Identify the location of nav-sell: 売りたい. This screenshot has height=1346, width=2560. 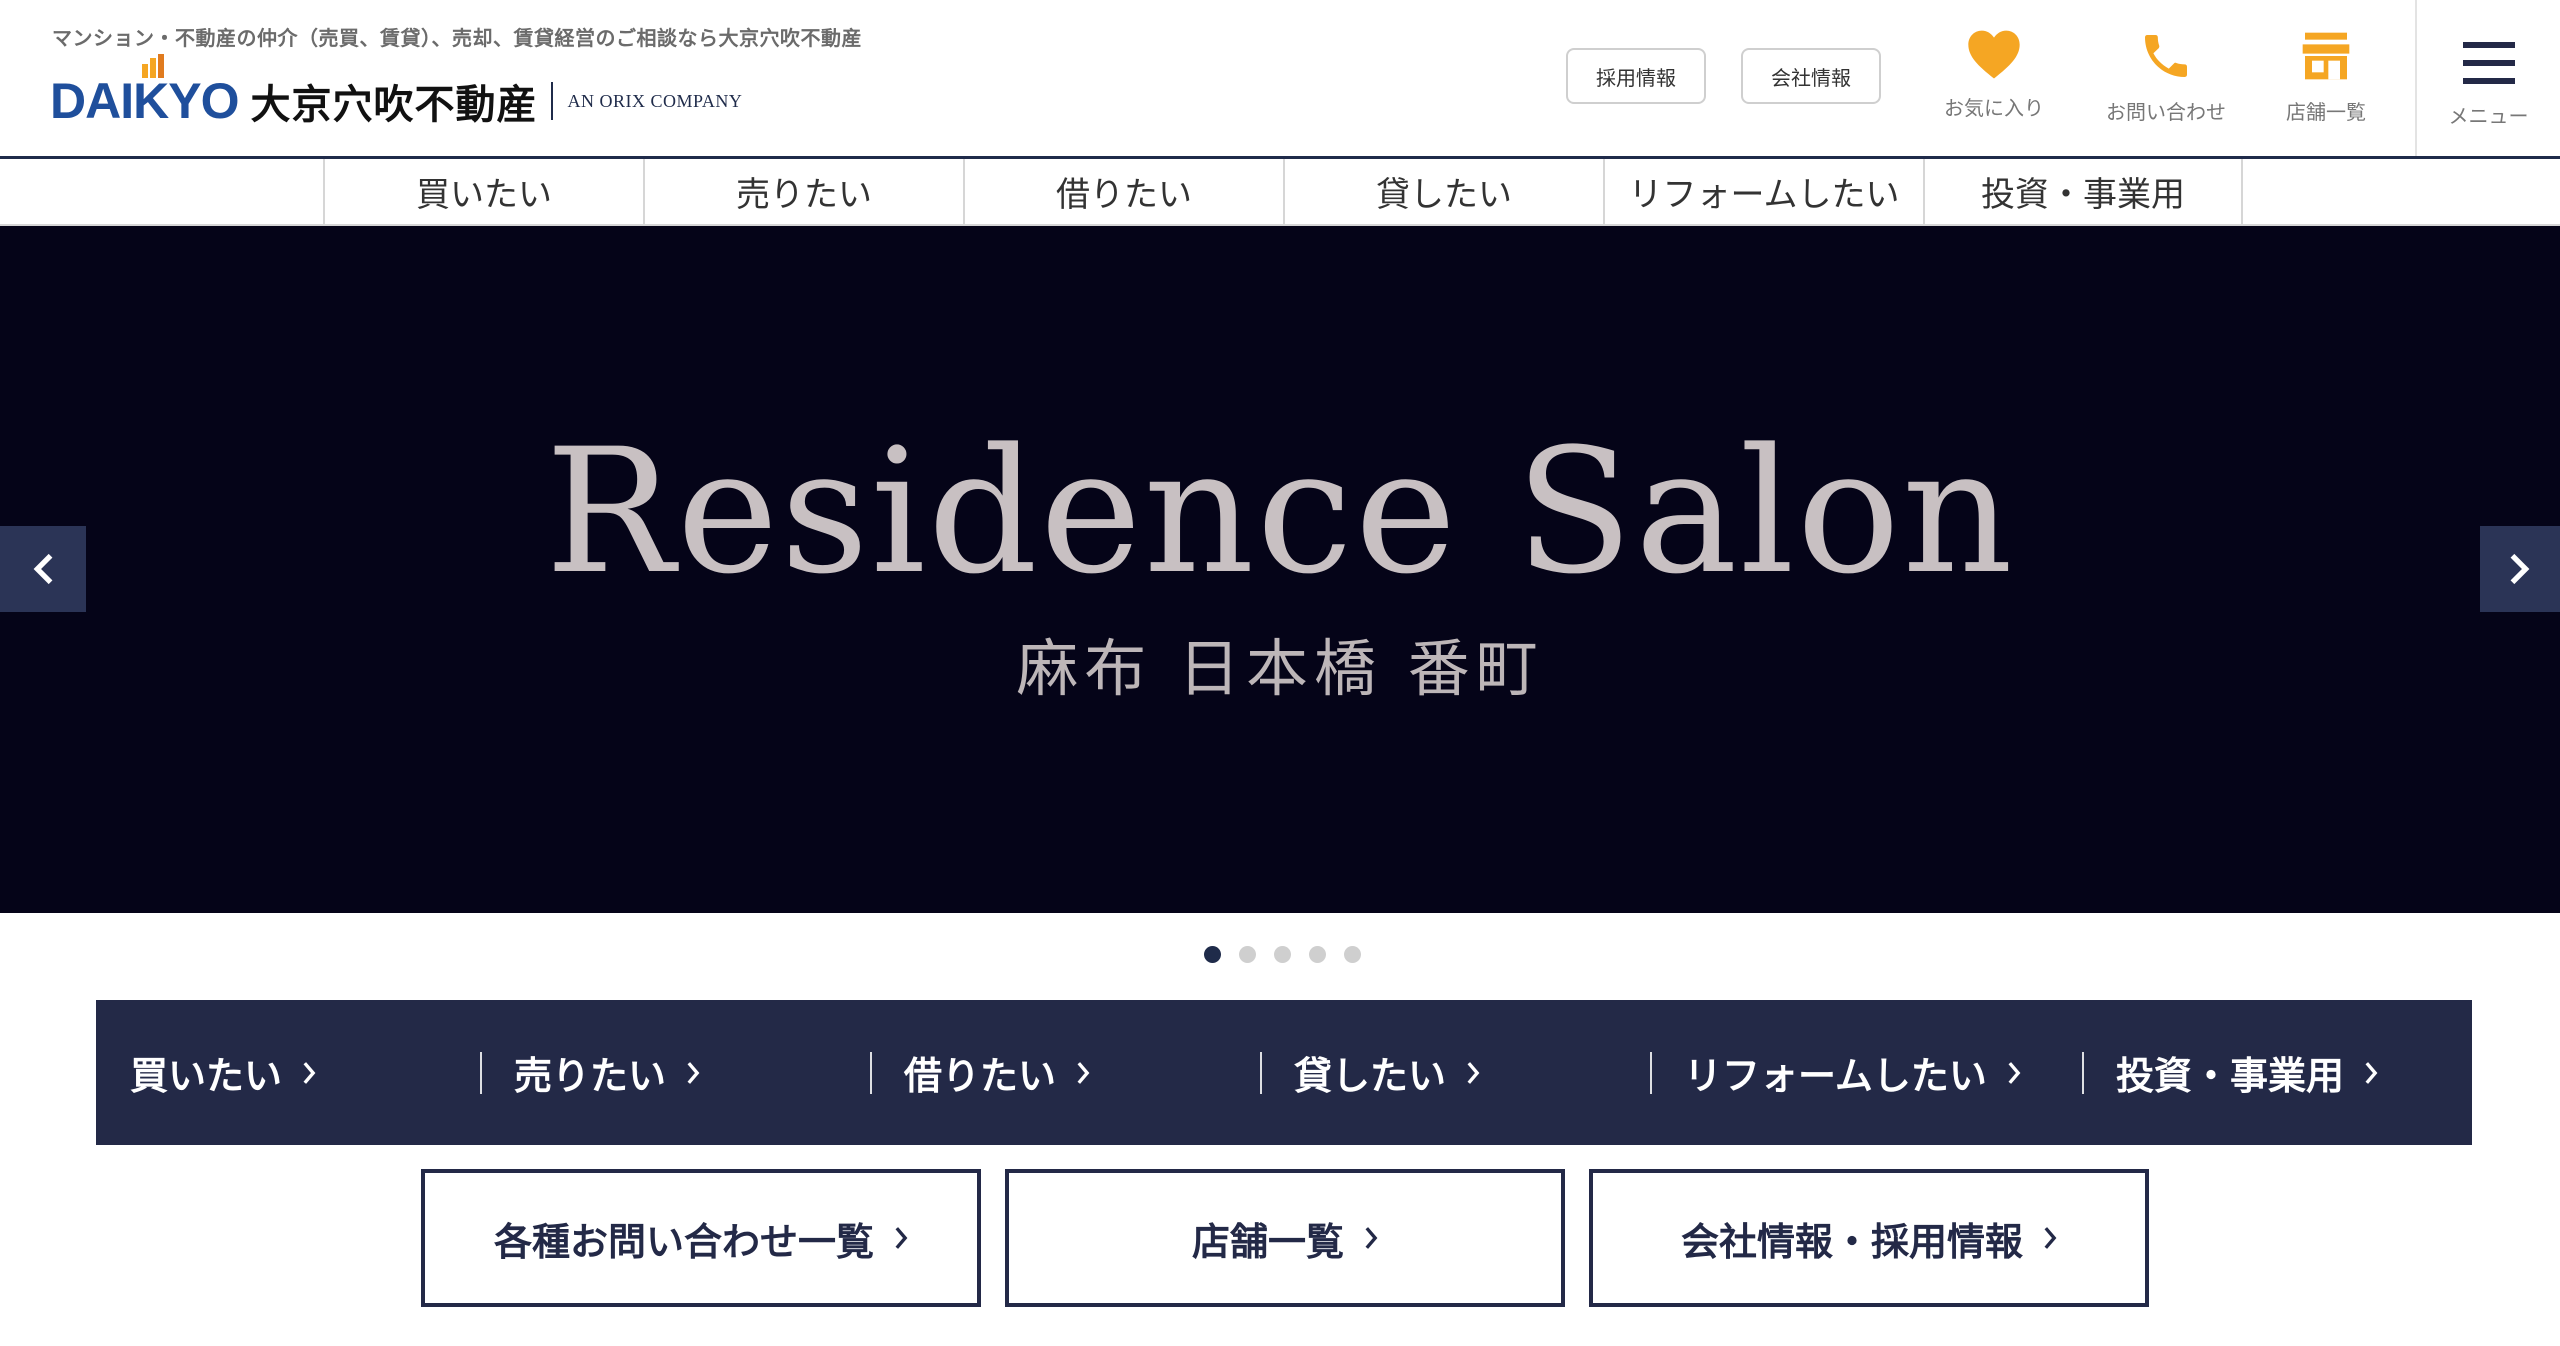
(803, 191).